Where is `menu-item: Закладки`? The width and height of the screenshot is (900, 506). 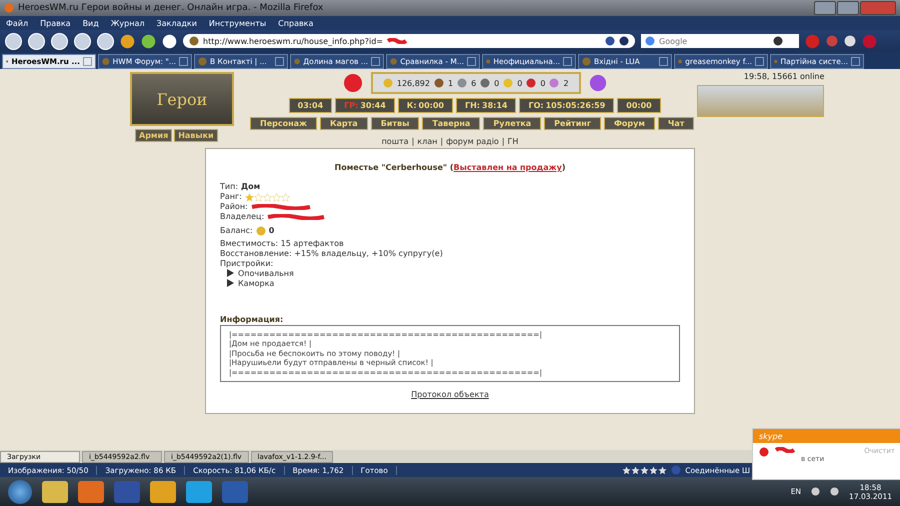
menu-item: Закладки is located at coordinates (176, 23).